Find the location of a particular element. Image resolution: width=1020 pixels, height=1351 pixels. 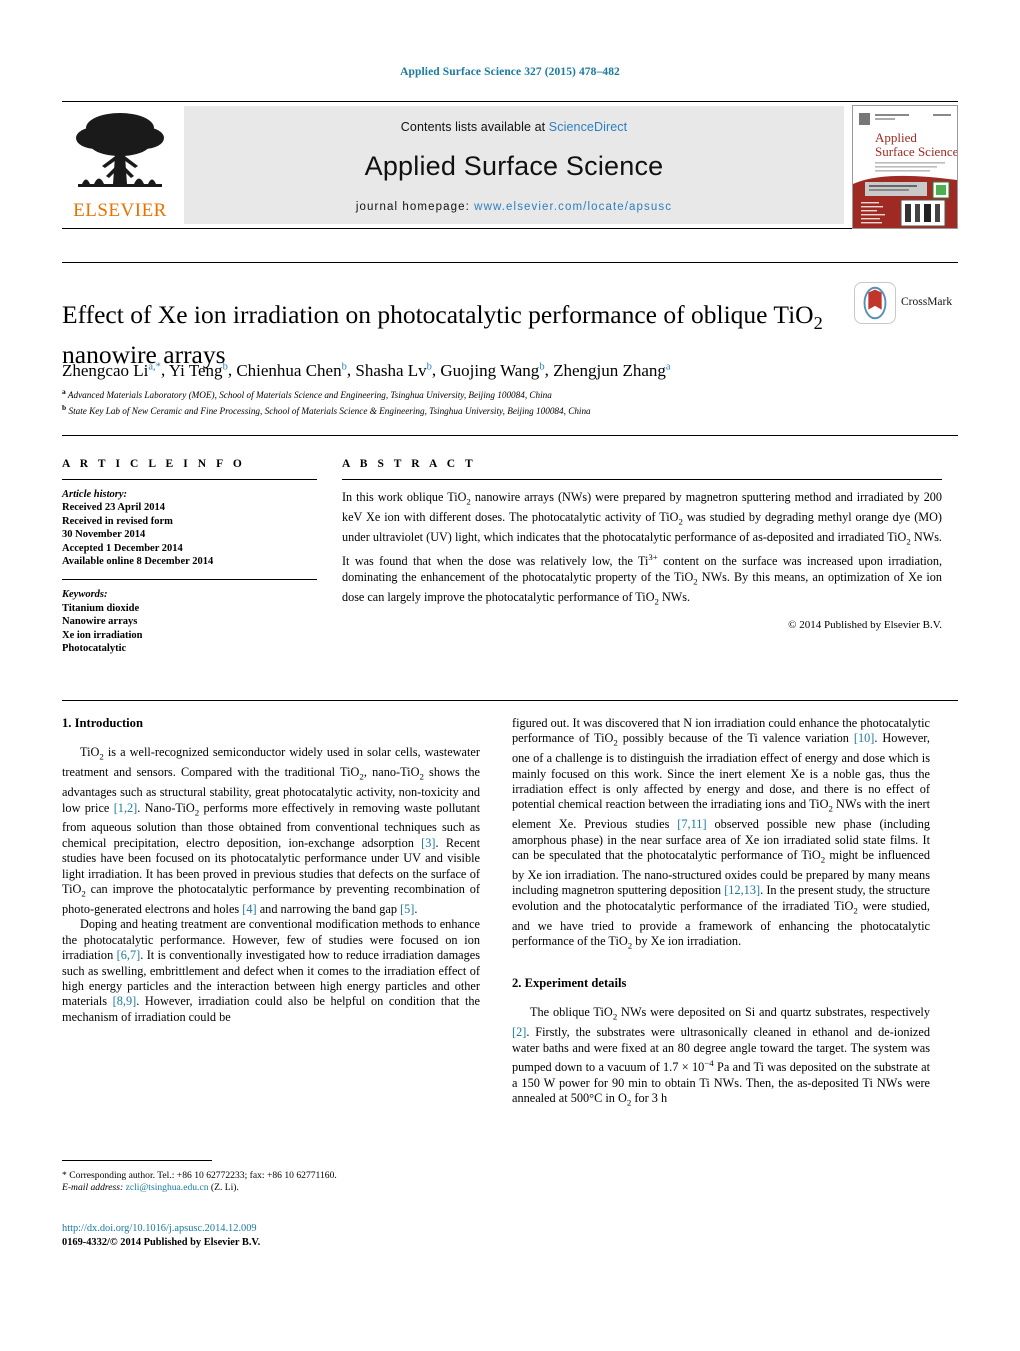

journal-cover-thumbnail: Applied Surface Science is located at coordinates (905, 167).